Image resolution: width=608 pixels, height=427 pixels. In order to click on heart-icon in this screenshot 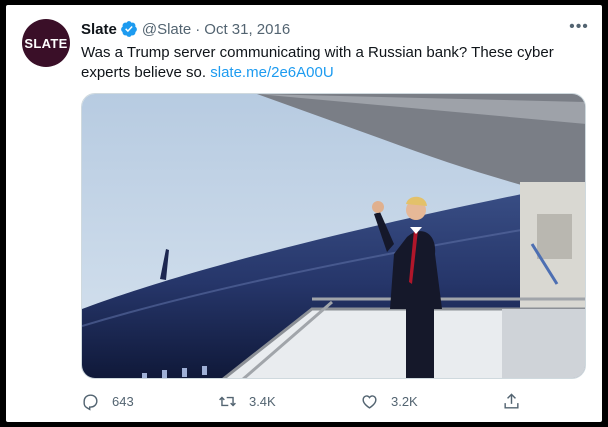, I will do `click(369, 401)`.